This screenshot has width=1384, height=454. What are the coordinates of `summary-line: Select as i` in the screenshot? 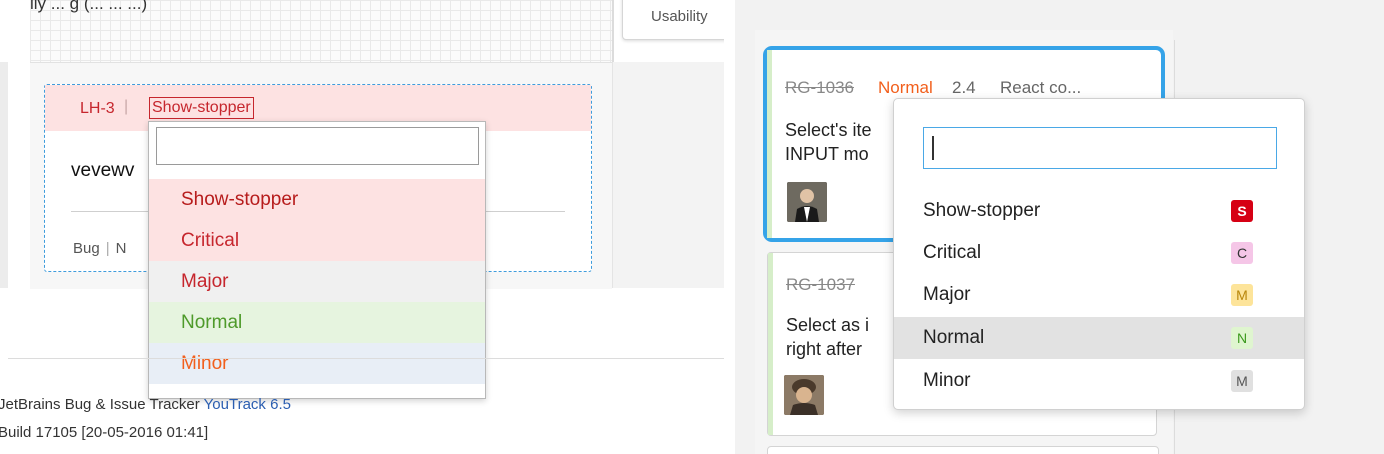 It's located at (828, 325).